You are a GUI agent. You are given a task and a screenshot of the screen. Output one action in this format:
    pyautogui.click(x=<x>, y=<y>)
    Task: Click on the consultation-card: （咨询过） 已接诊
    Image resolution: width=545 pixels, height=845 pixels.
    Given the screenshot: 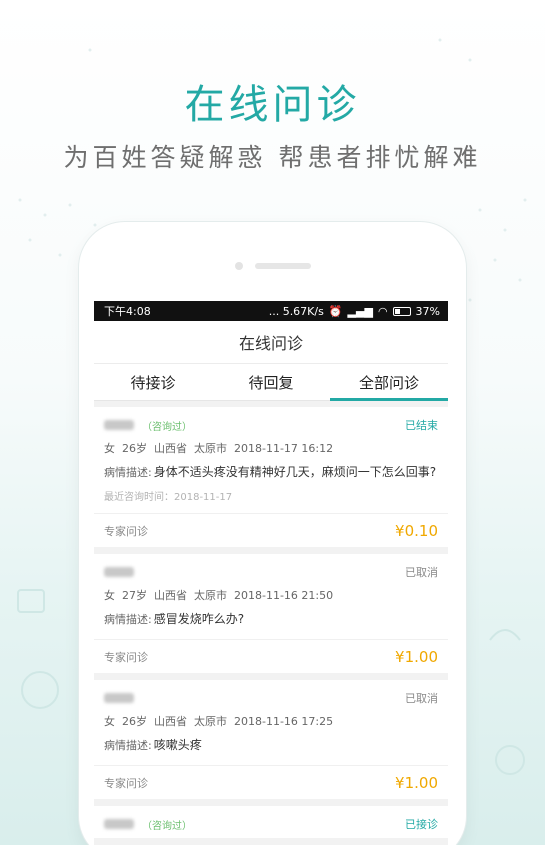 What is the action you would take?
    pyautogui.click(x=271, y=822)
    